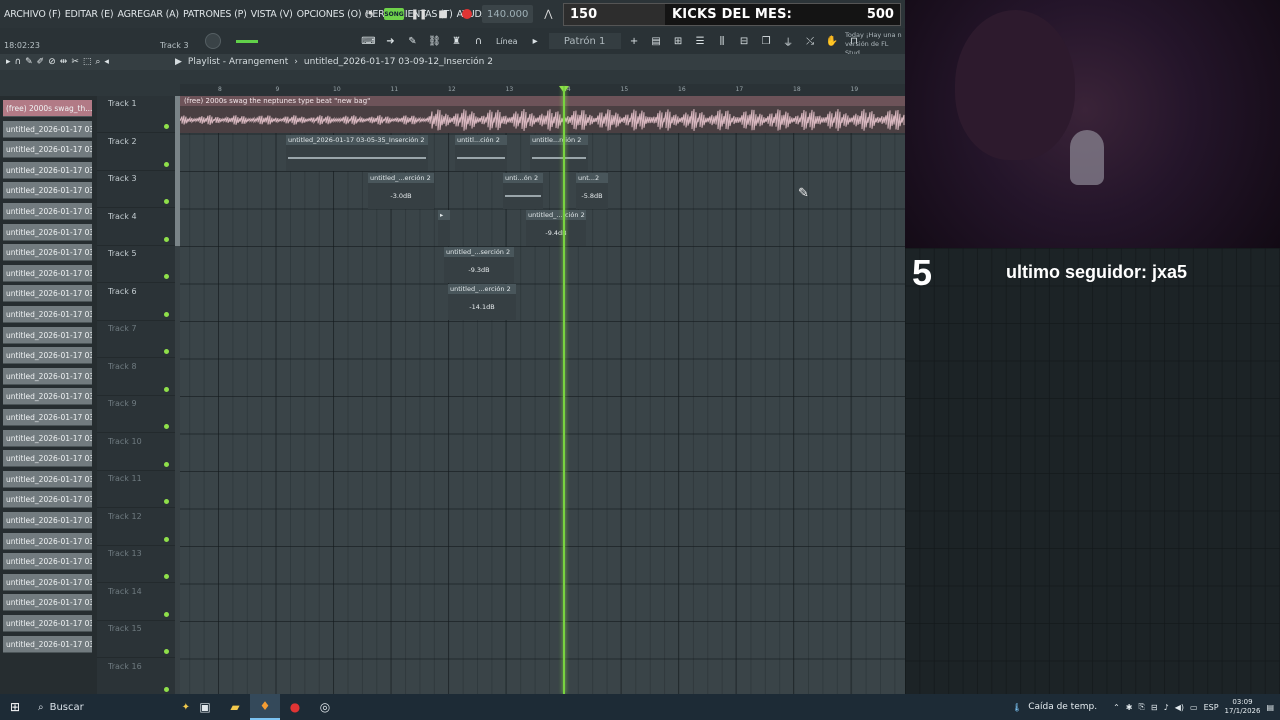 The width and height of the screenshot is (1280, 720). Describe the element at coordinates (369, 14) in the screenshot. I see `metronome-icon: ◔` at that location.